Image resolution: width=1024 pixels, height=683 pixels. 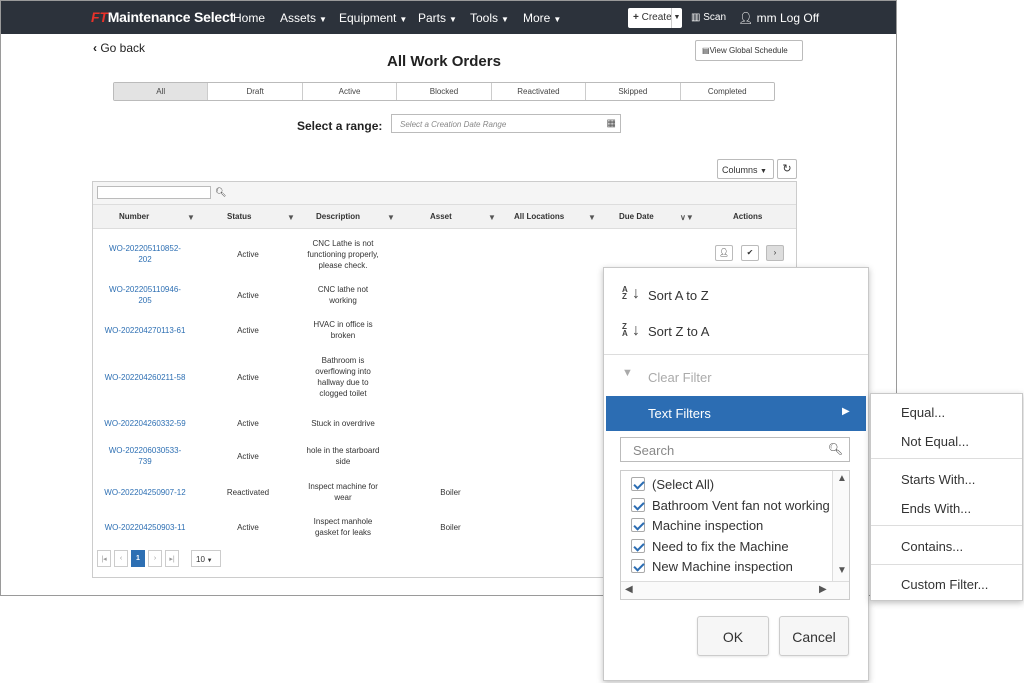 What do you see at coordinates (680, 377) in the screenshot?
I see `clear-filter-item: Clear Filter` at bounding box center [680, 377].